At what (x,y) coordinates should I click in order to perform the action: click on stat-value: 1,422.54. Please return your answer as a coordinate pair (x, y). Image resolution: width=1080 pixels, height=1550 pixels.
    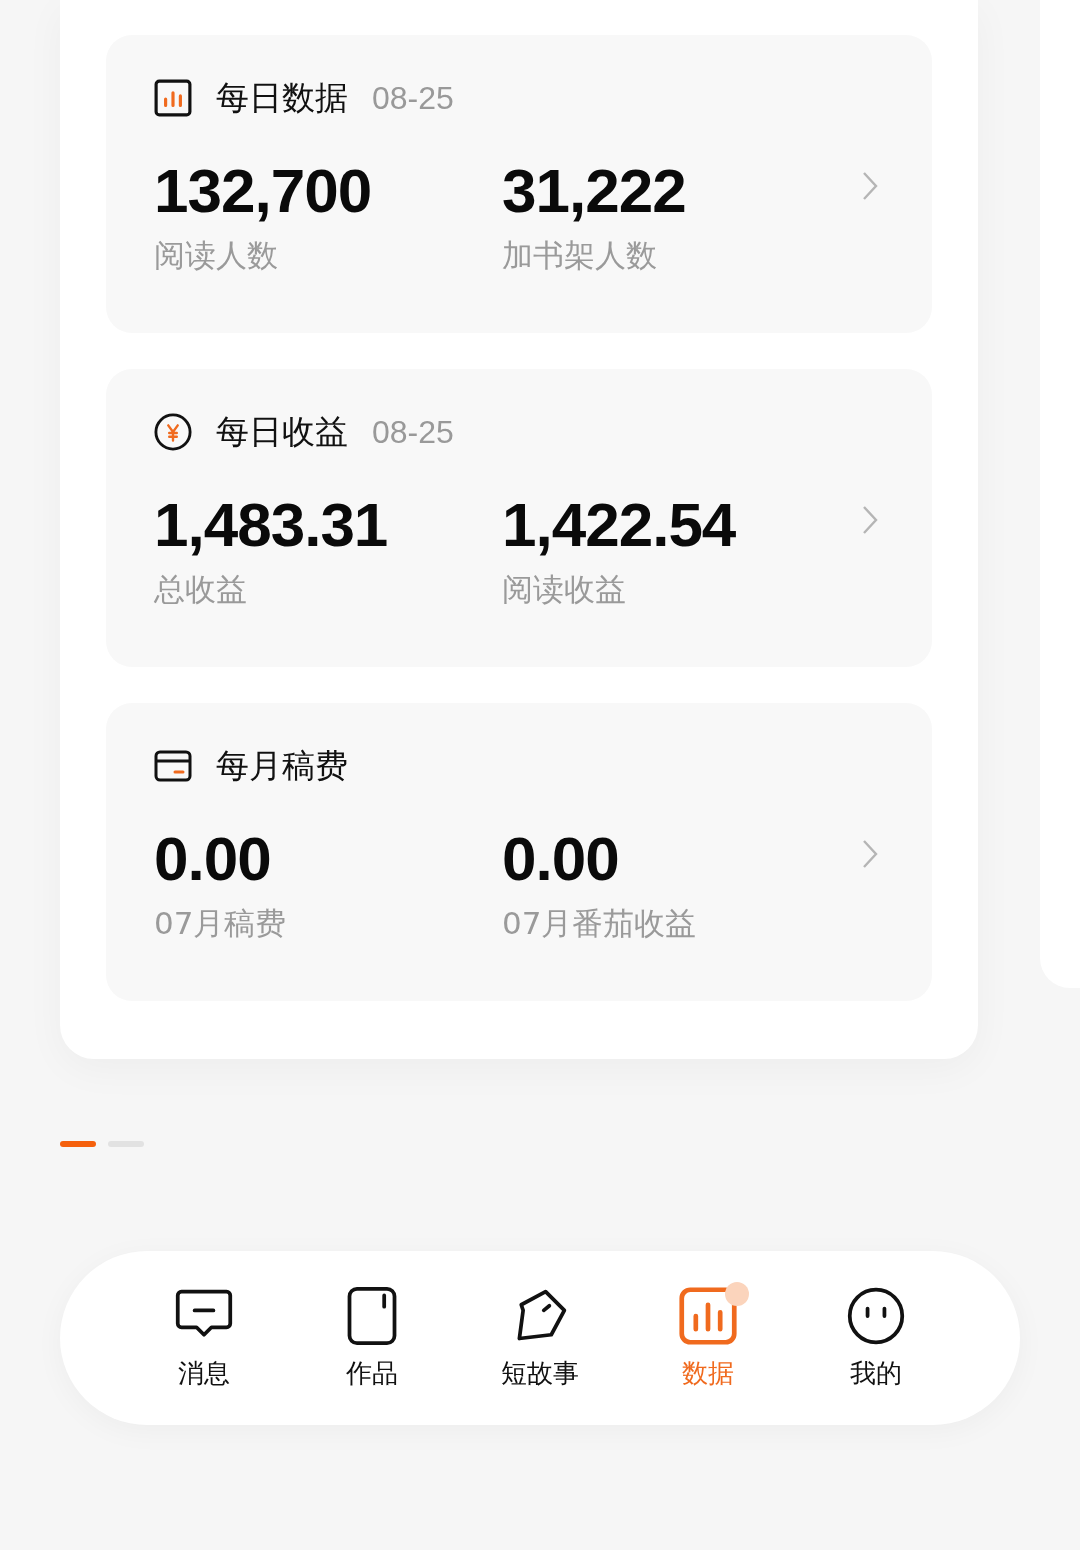
    Looking at the image, I should click on (619, 525).